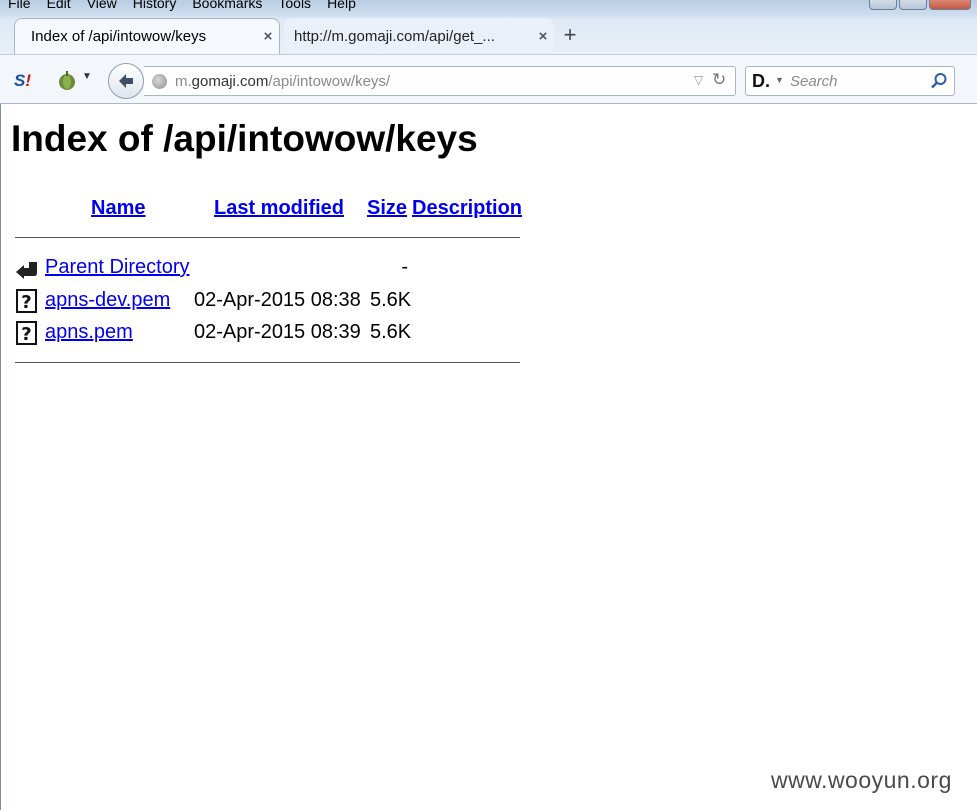  What do you see at coordinates (119, 36) in the screenshot?
I see `tab-title: Index of /api/intowow/keys` at bounding box center [119, 36].